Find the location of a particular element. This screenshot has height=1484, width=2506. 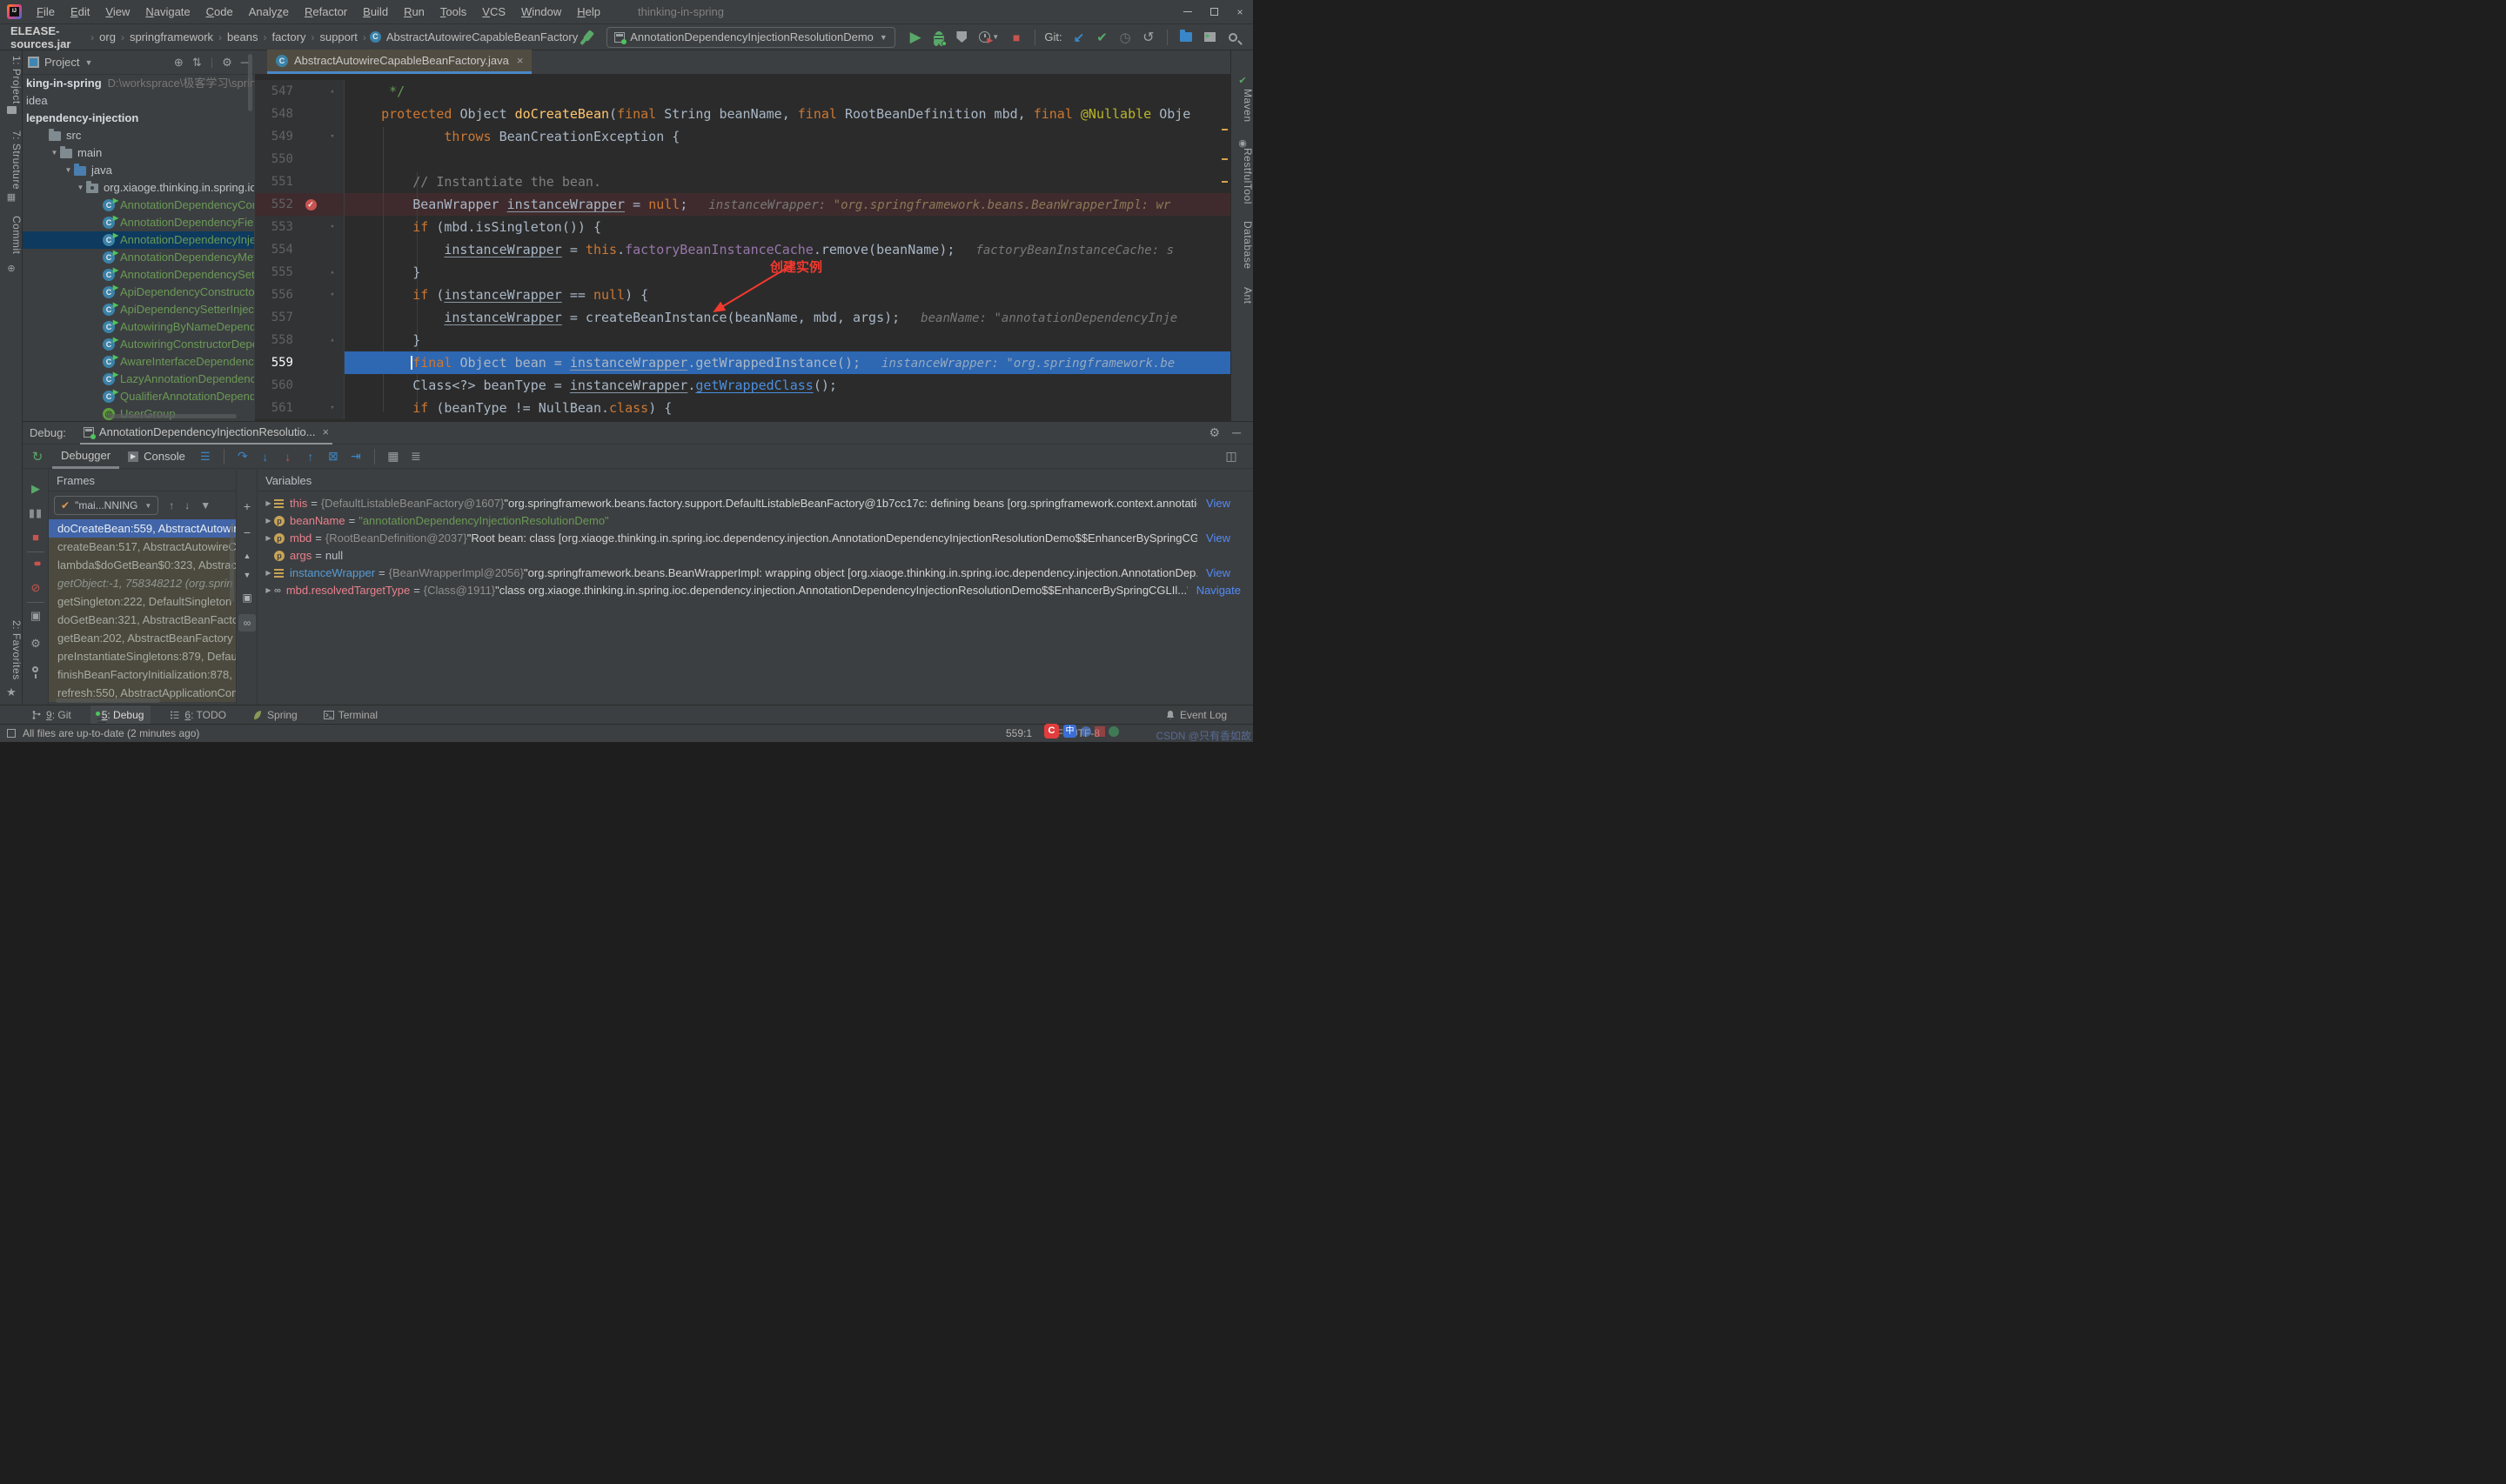

menu-item-vcs: VCS is located at coordinates (493, 11).